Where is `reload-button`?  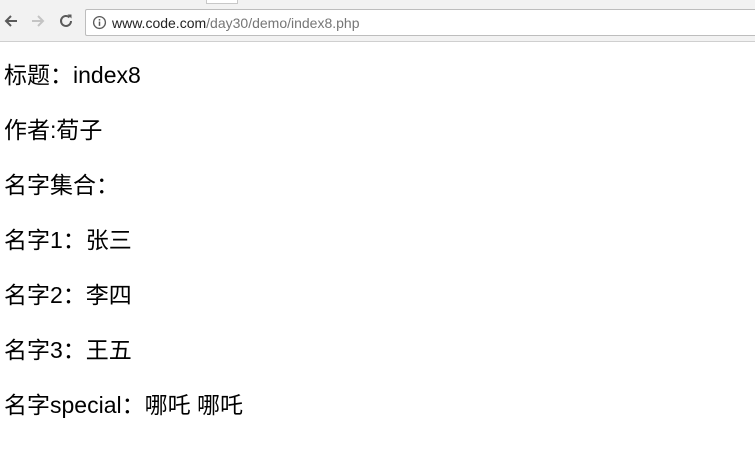
reload-button is located at coordinates (66, 21).